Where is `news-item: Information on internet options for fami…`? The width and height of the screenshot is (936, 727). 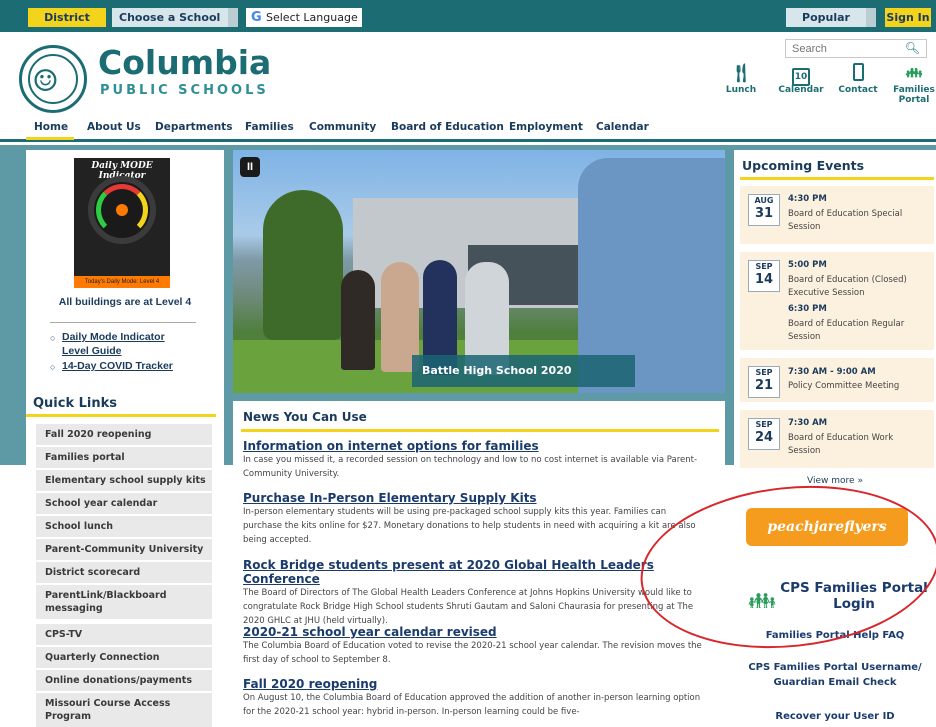 news-item: Information on internet options for fami… is located at coordinates (473, 460).